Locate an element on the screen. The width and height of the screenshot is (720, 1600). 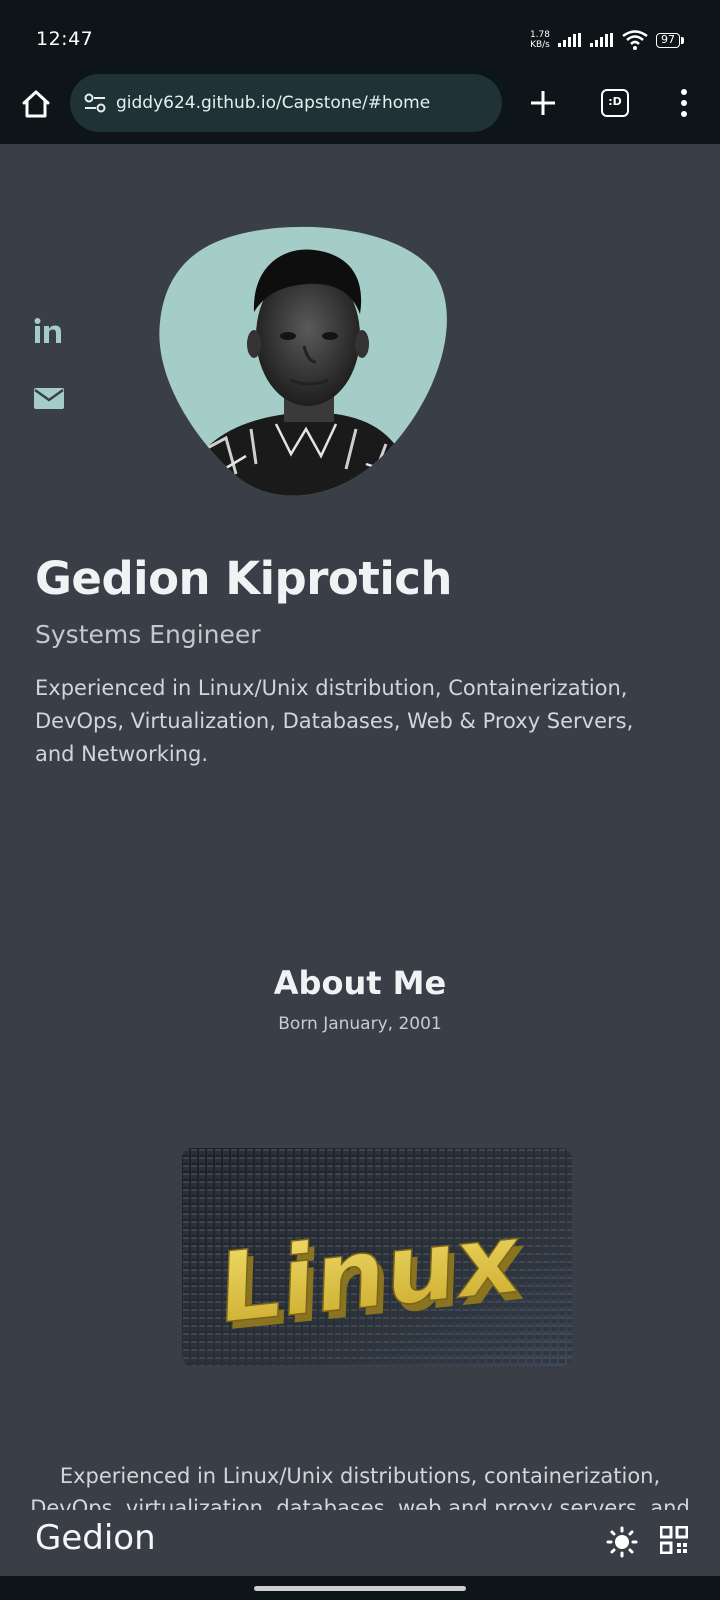
wifi-icon is located at coordinates (635, 40).